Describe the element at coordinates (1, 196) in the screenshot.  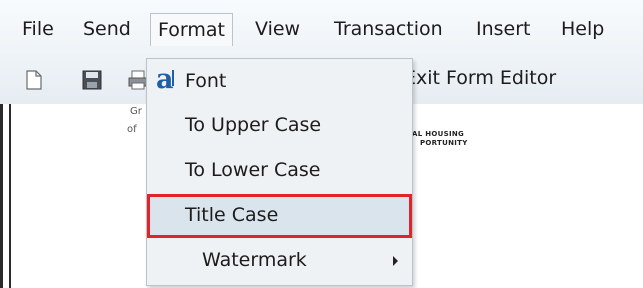
I see `document-border` at that location.